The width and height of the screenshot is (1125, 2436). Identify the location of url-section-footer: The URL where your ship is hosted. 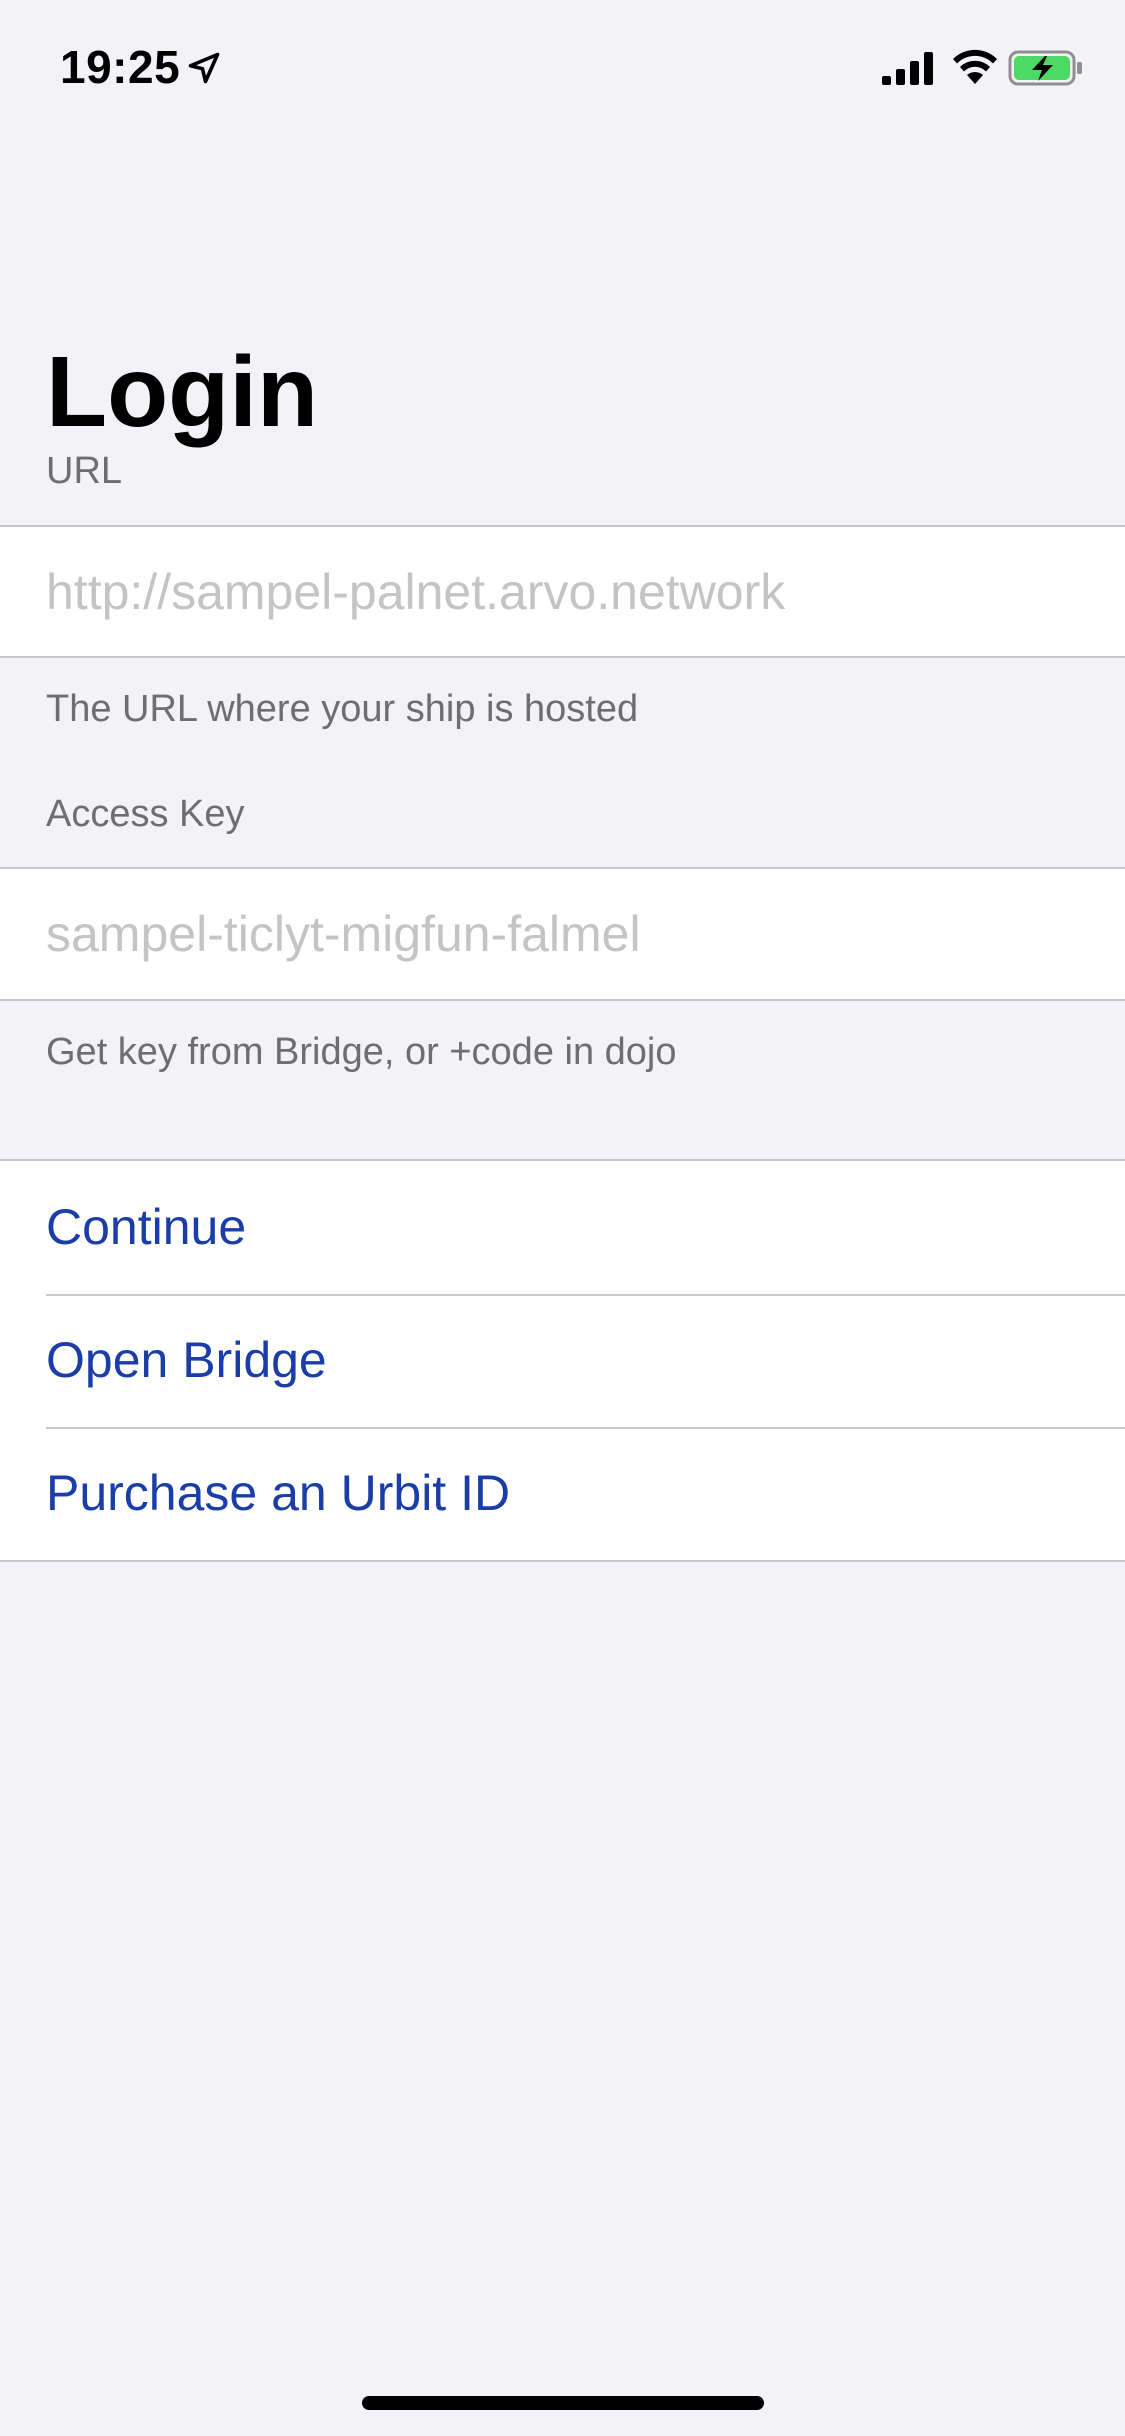
(342, 709).